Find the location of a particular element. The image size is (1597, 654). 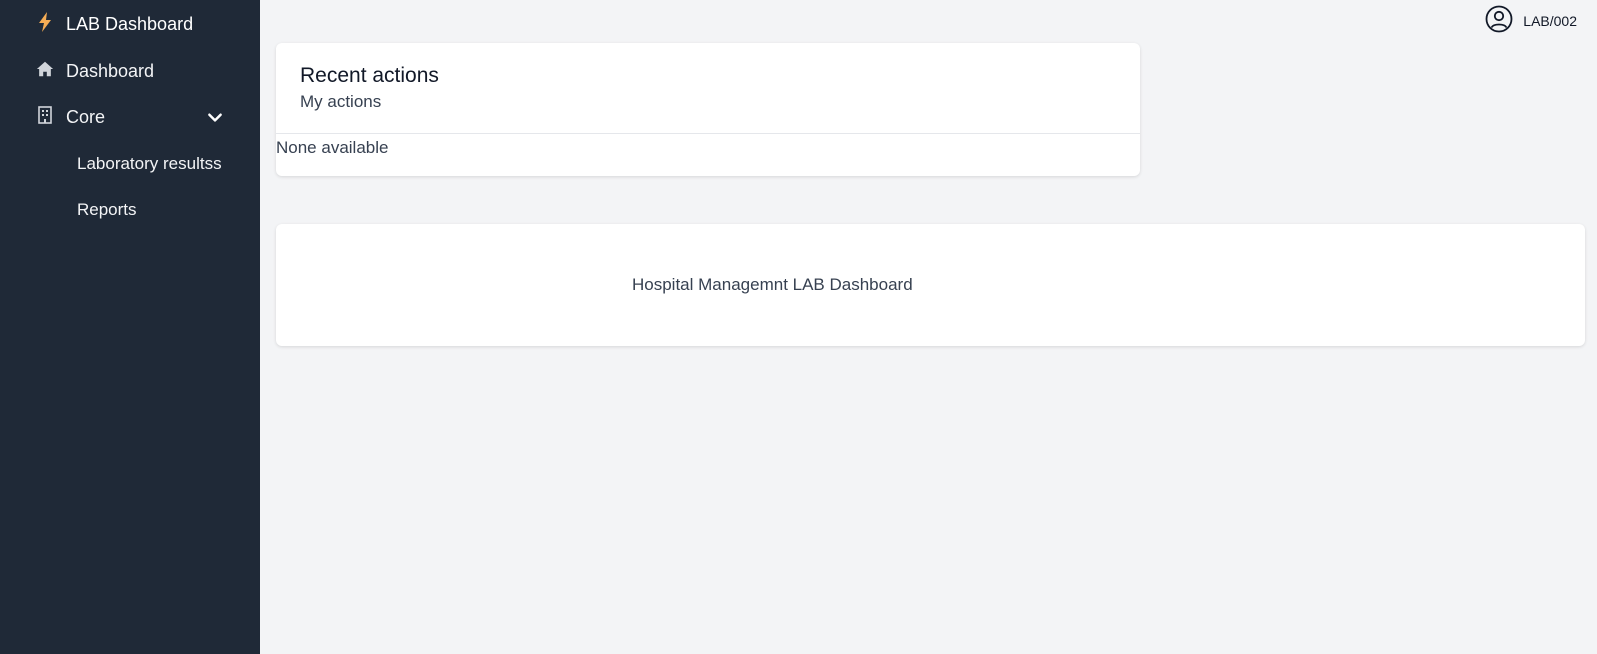

home-icon is located at coordinates (45, 71).